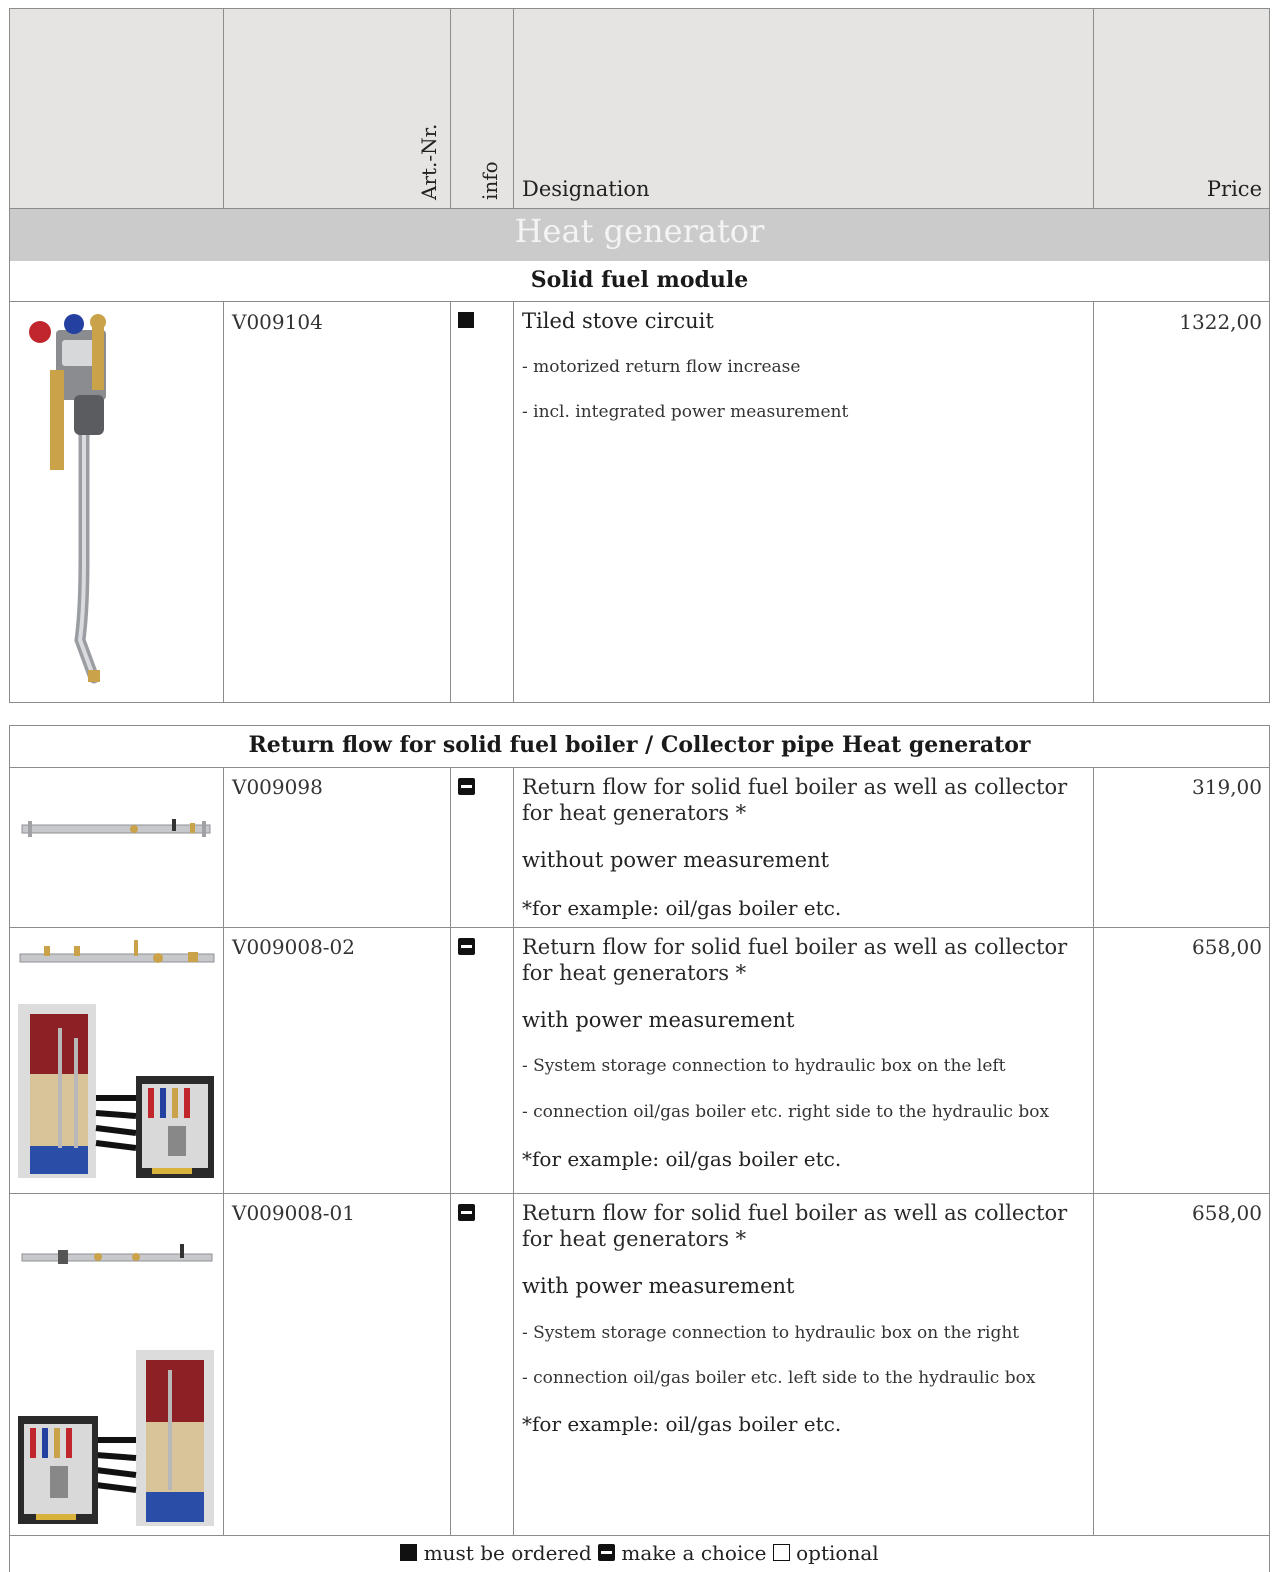  I want to click on power-measurement-line: without power measurement, so click(676, 860).